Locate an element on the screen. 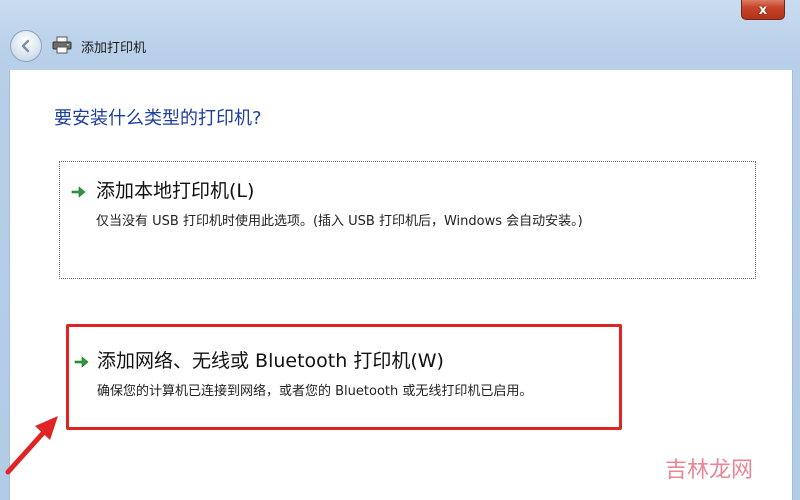 This screenshot has height=500, width=800. window-title: 添加打印机 is located at coordinates (114, 48).